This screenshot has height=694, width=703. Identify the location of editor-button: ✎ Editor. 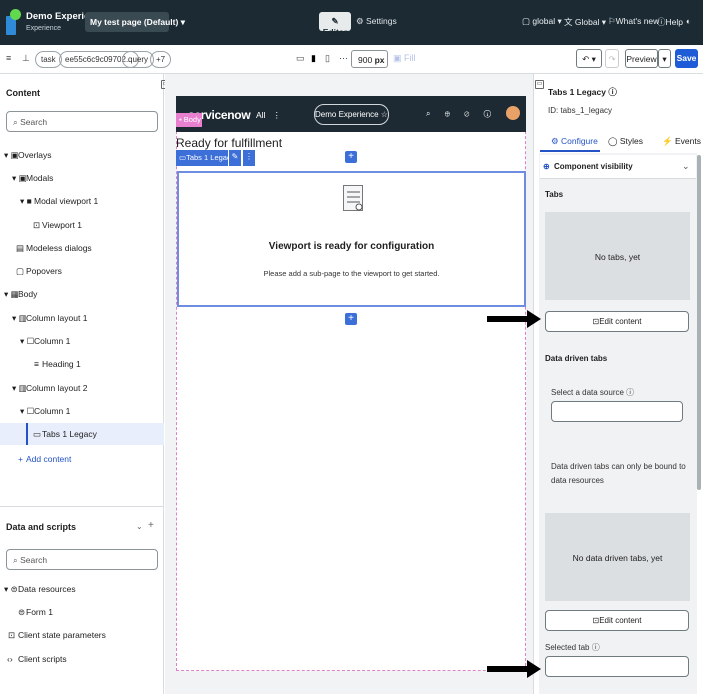
(335, 24).